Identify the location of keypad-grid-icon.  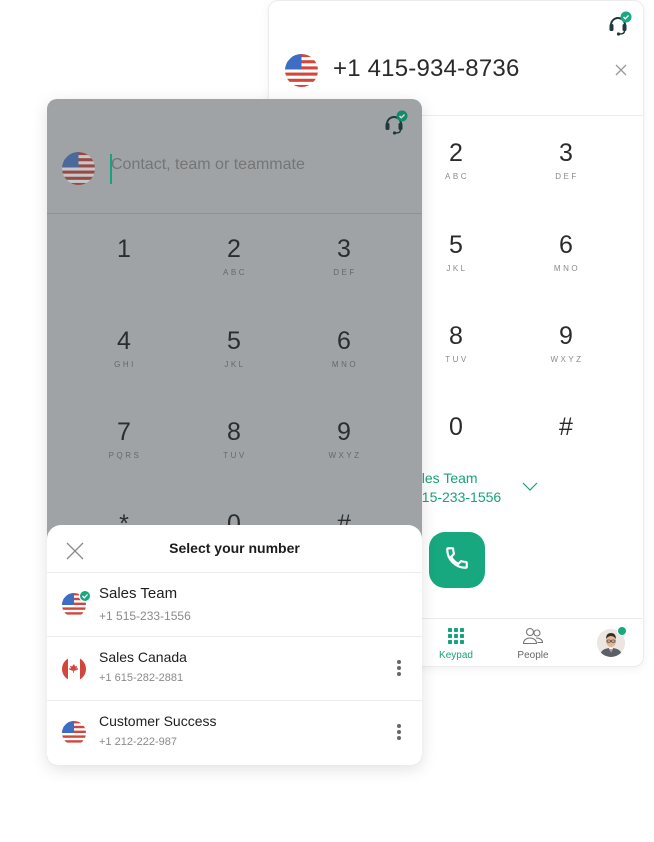
(456, 638).